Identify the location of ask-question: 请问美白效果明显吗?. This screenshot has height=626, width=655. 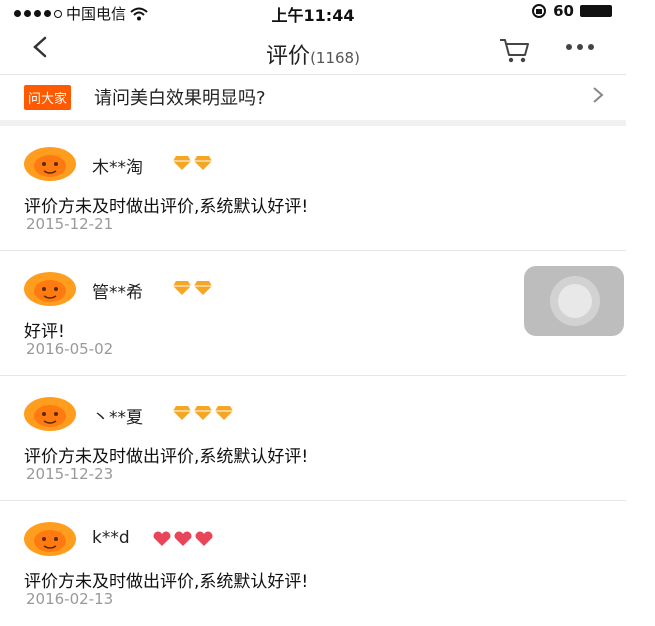
(180, 98).